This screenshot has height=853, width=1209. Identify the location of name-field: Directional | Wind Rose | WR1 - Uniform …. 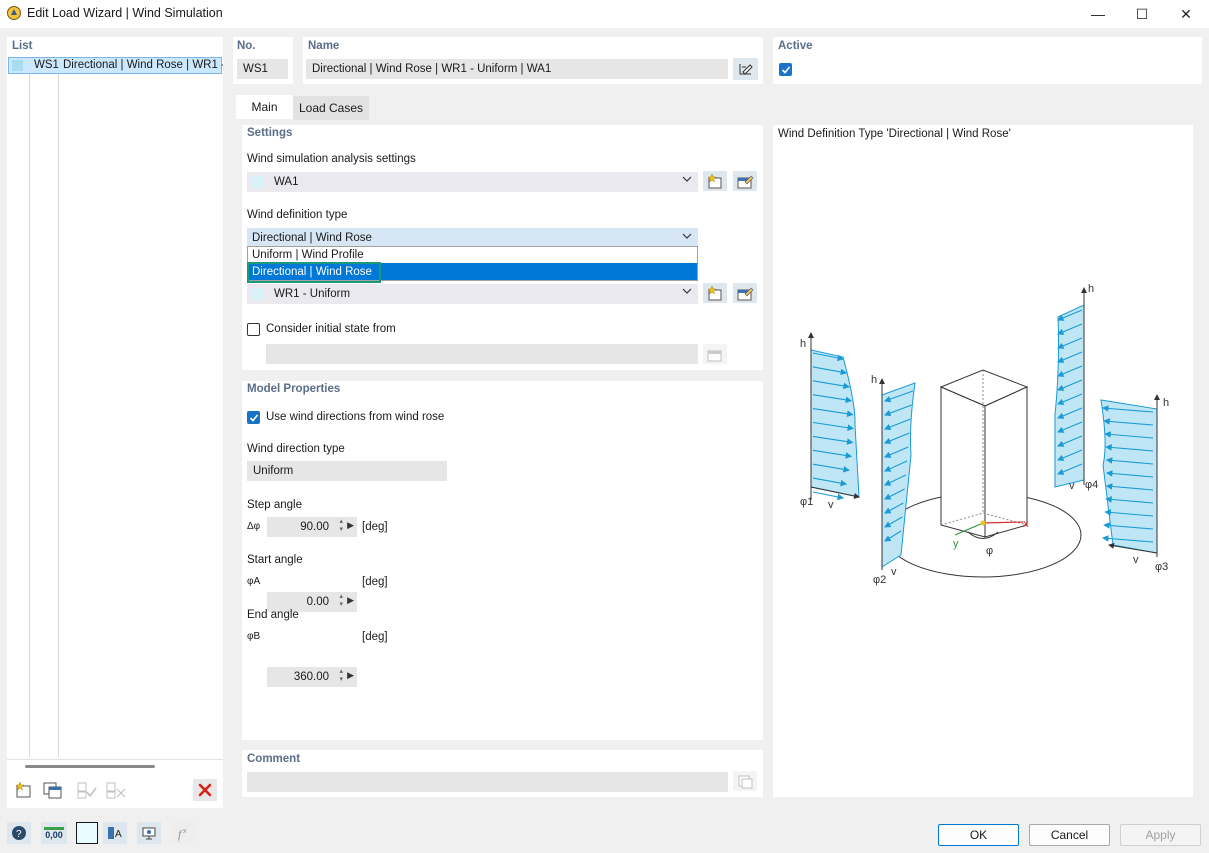
(517, 69).